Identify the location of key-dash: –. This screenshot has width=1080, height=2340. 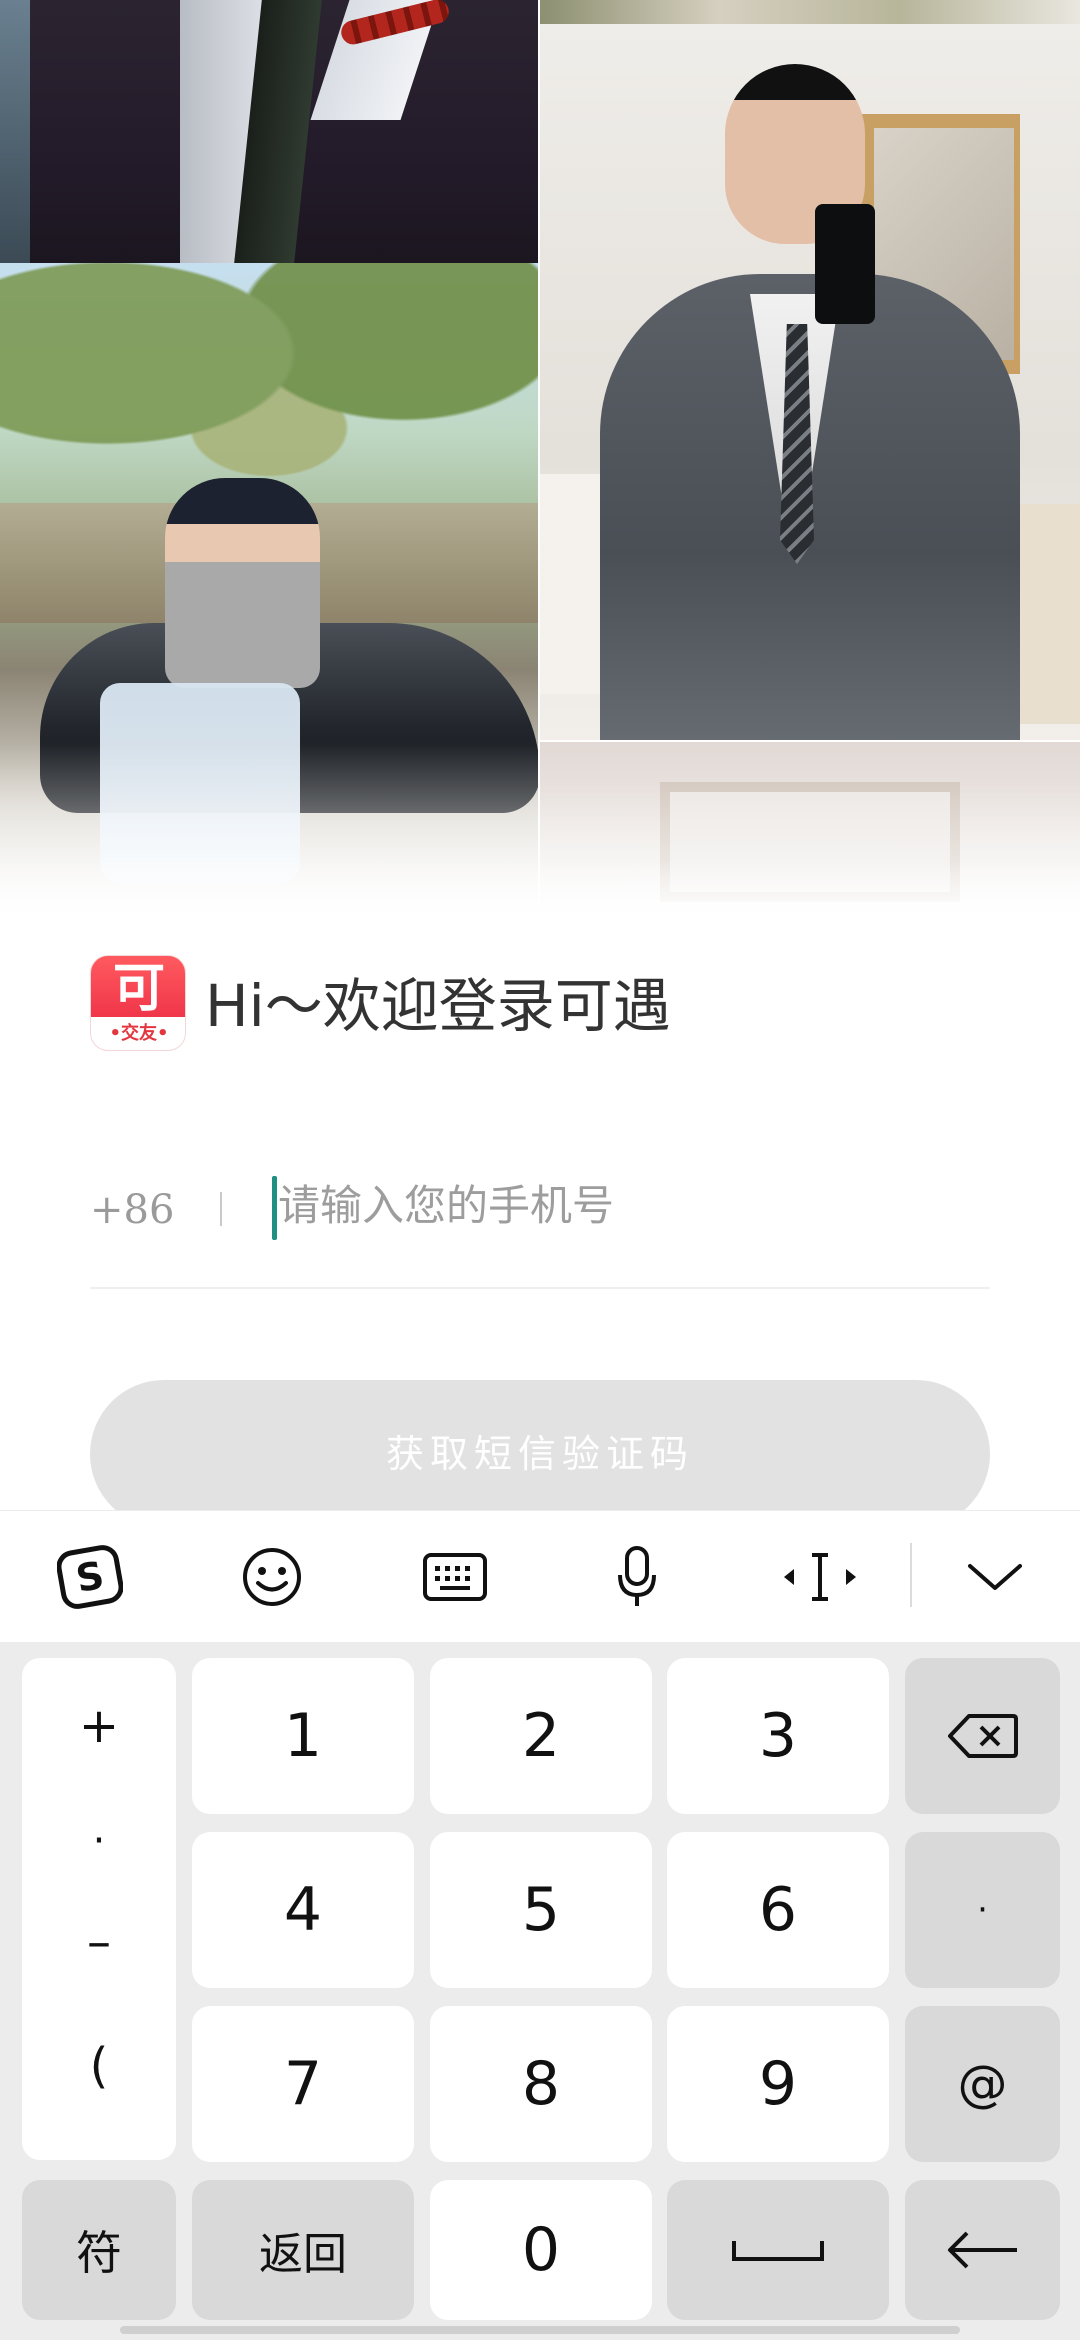
(99, 1942).